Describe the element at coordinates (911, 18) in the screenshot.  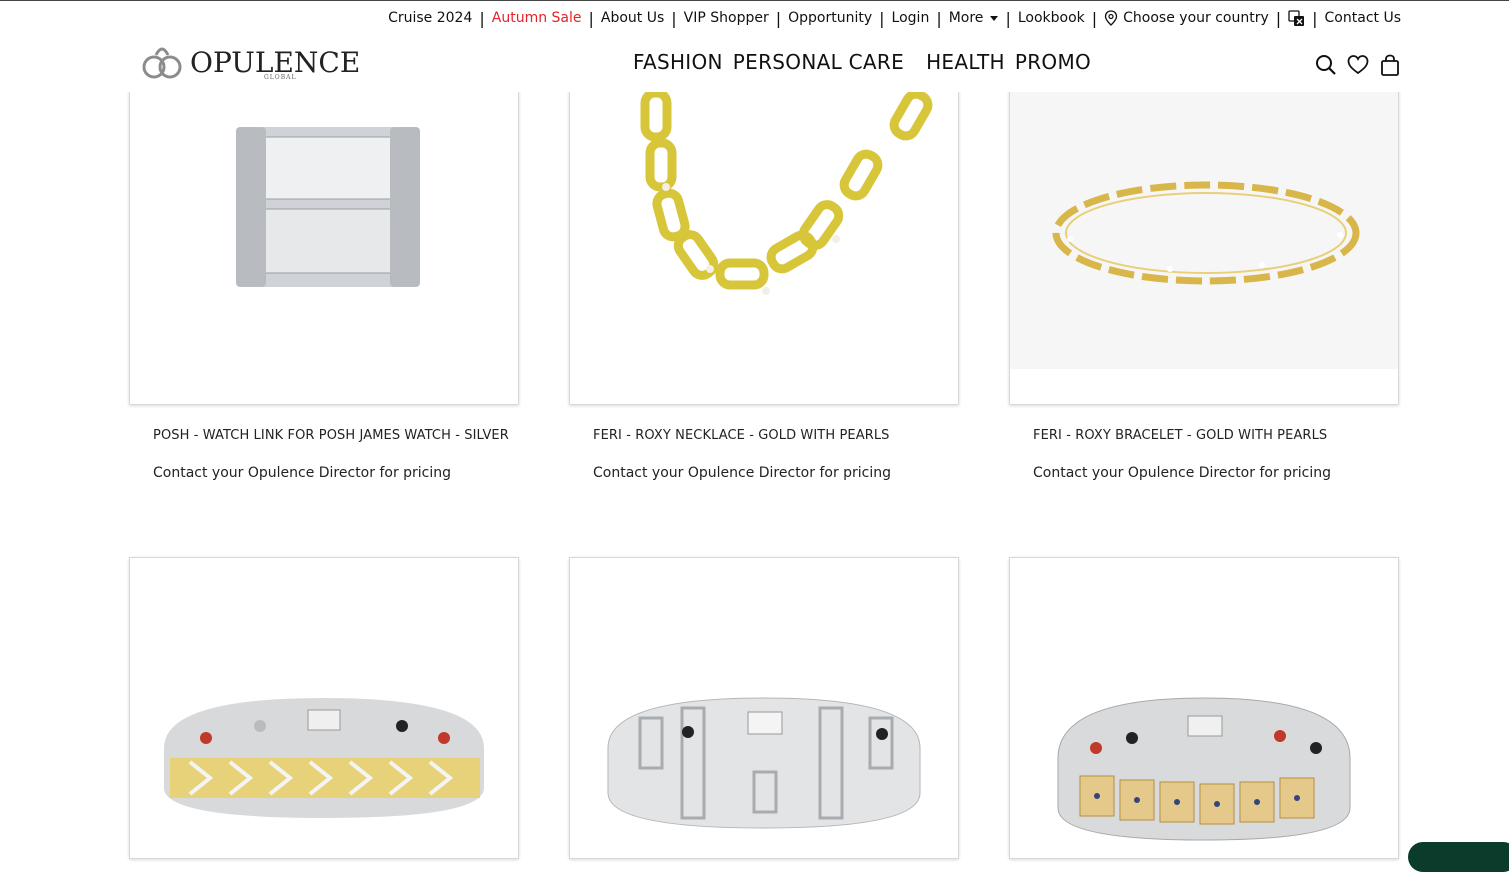
I see `link-login: Login` at that location.